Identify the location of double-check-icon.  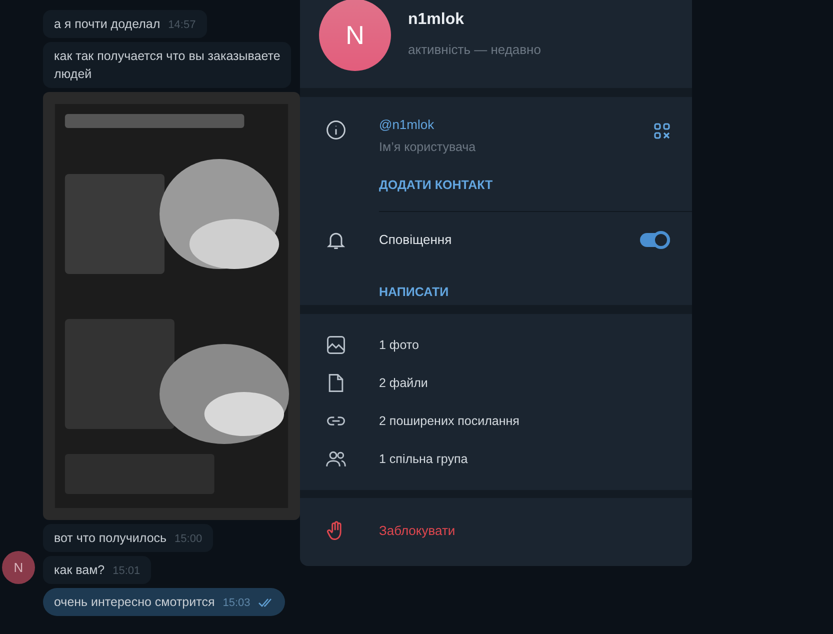
(266, 603).